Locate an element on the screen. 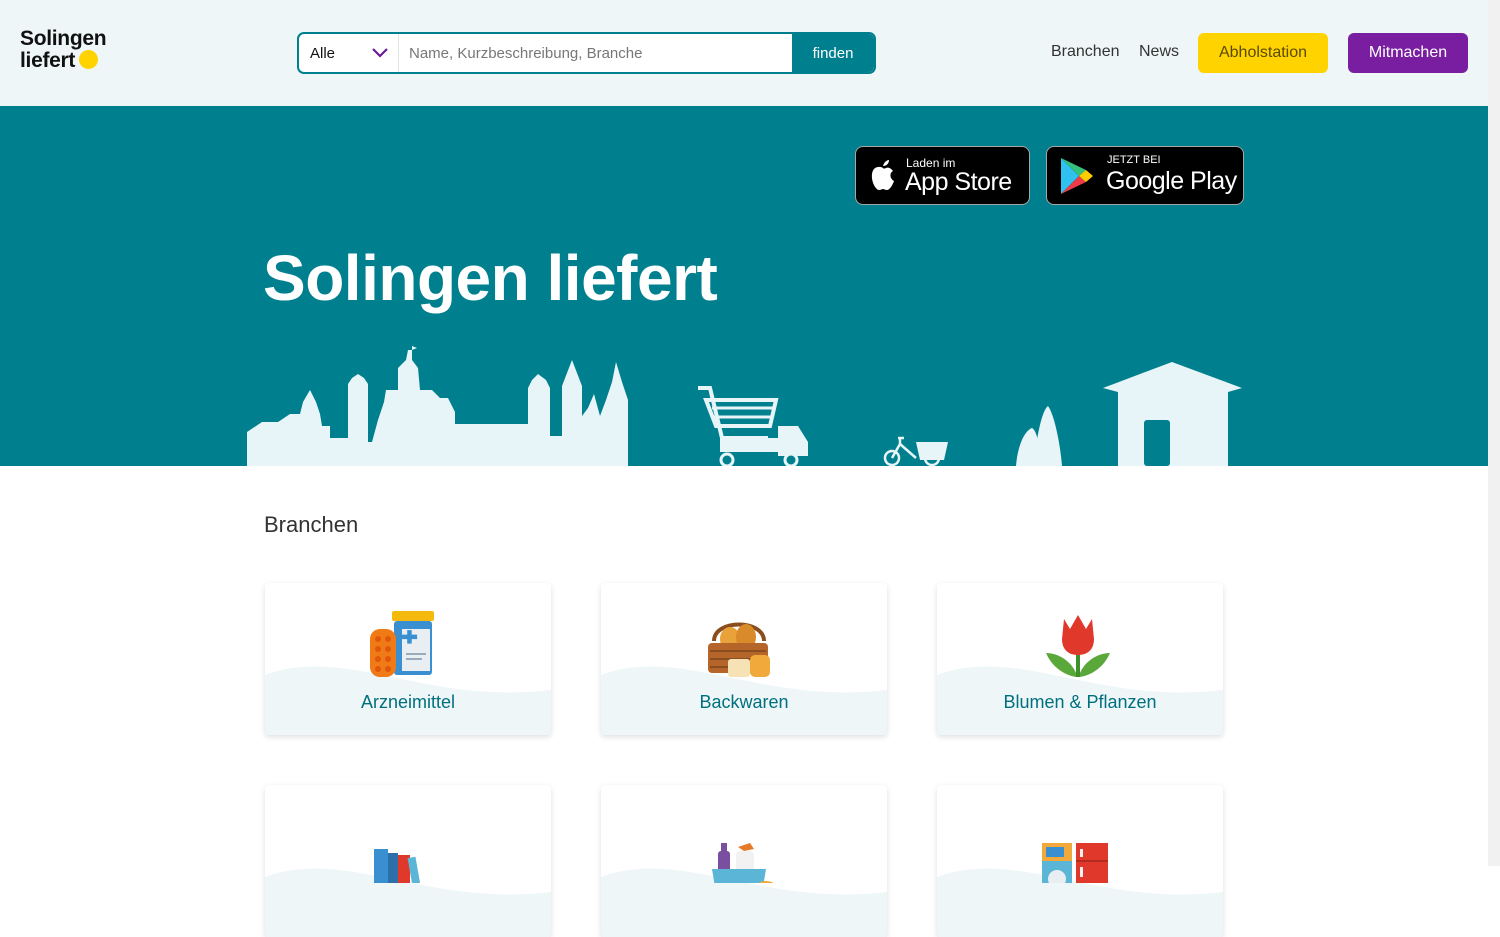 This screenshot has height=937, width=1500. googleplay-big-text: Google Play is located at coordinates (1171, 181).